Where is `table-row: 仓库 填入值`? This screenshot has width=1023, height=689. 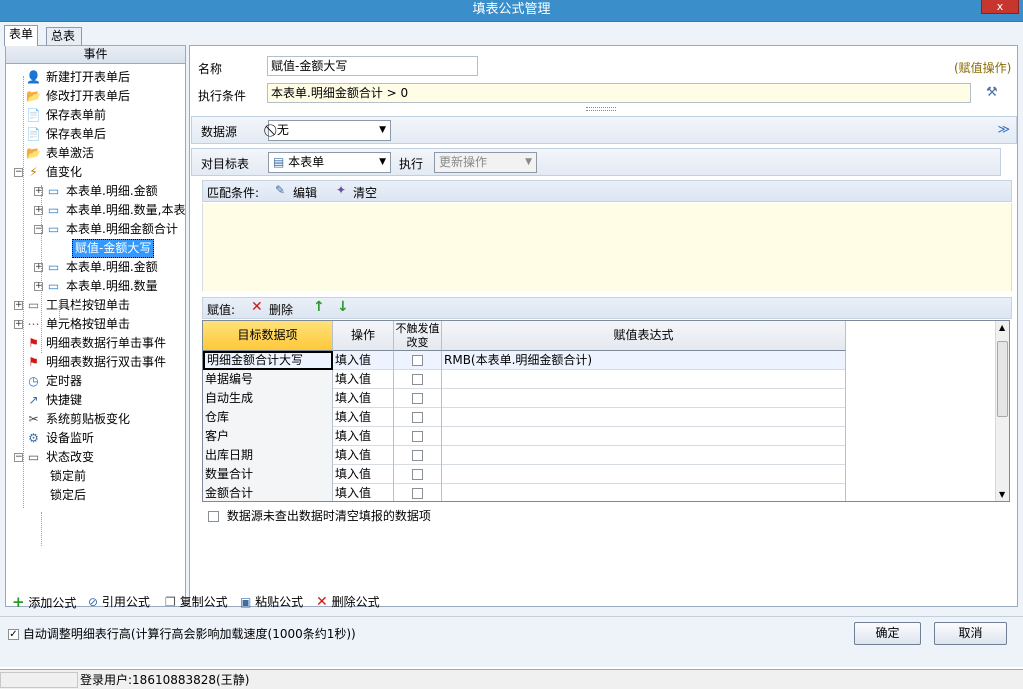
table-row: 仓库 填入值 is located at coordinates (524, 417).